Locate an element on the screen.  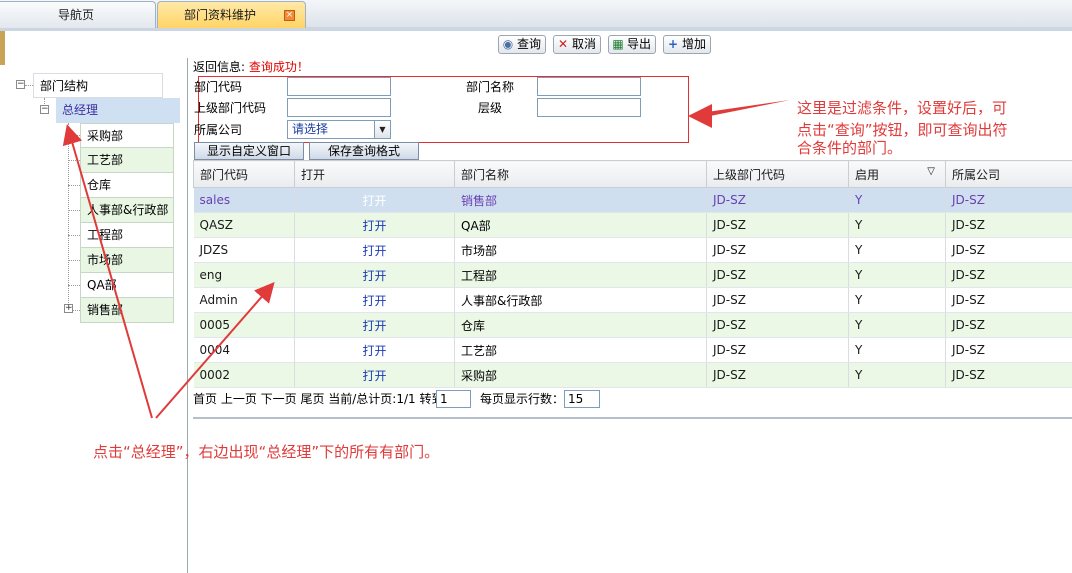
tree-note: 点击“总经理”，右边出现“总经理”下的所有有部门。 is located at coordinates (266, 452).